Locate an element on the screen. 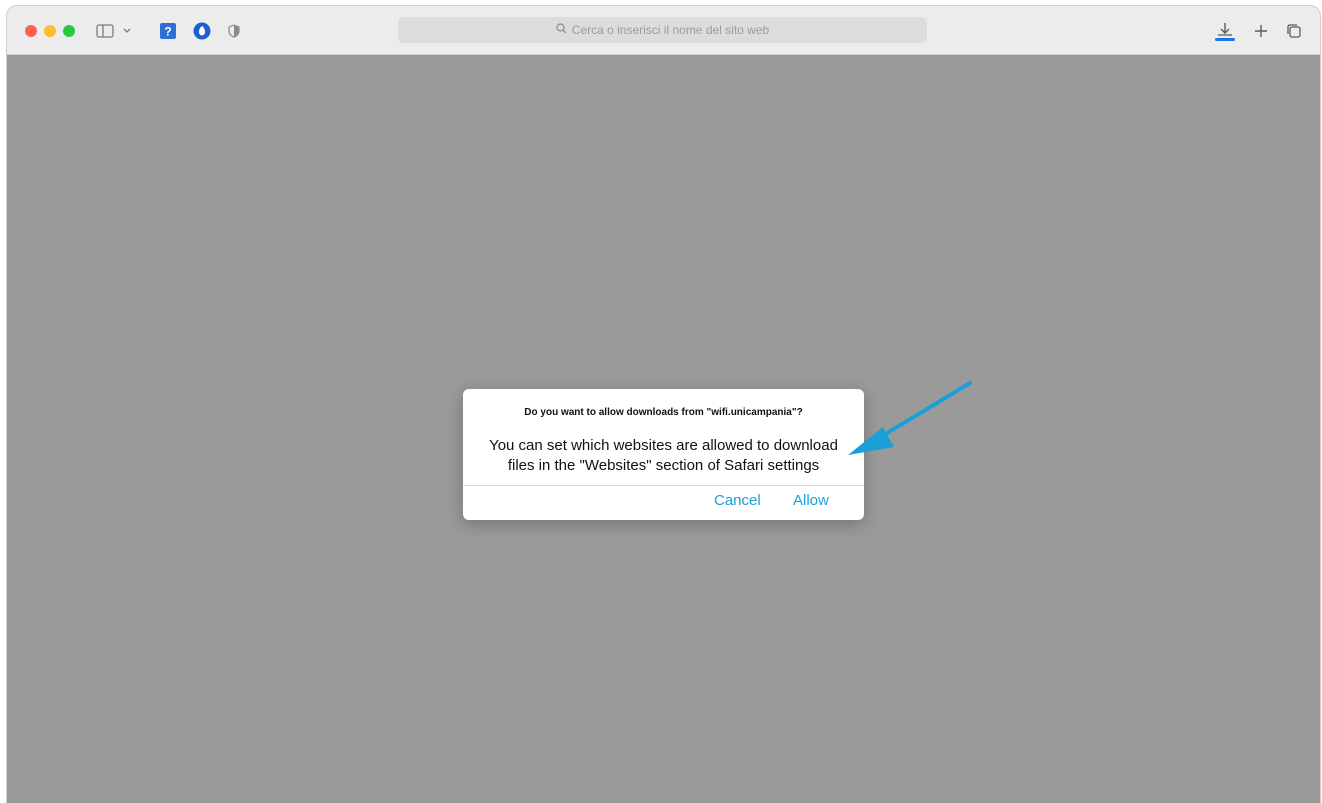  plus-icon is located at coordinates (1261, 31).